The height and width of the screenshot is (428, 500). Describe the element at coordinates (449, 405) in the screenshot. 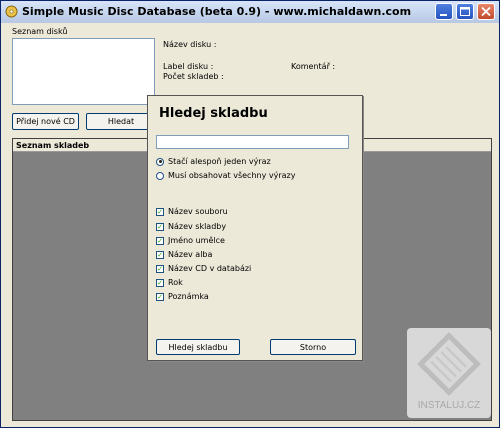

I see `watermark-text: INSTALUJ.CZ` at that location.